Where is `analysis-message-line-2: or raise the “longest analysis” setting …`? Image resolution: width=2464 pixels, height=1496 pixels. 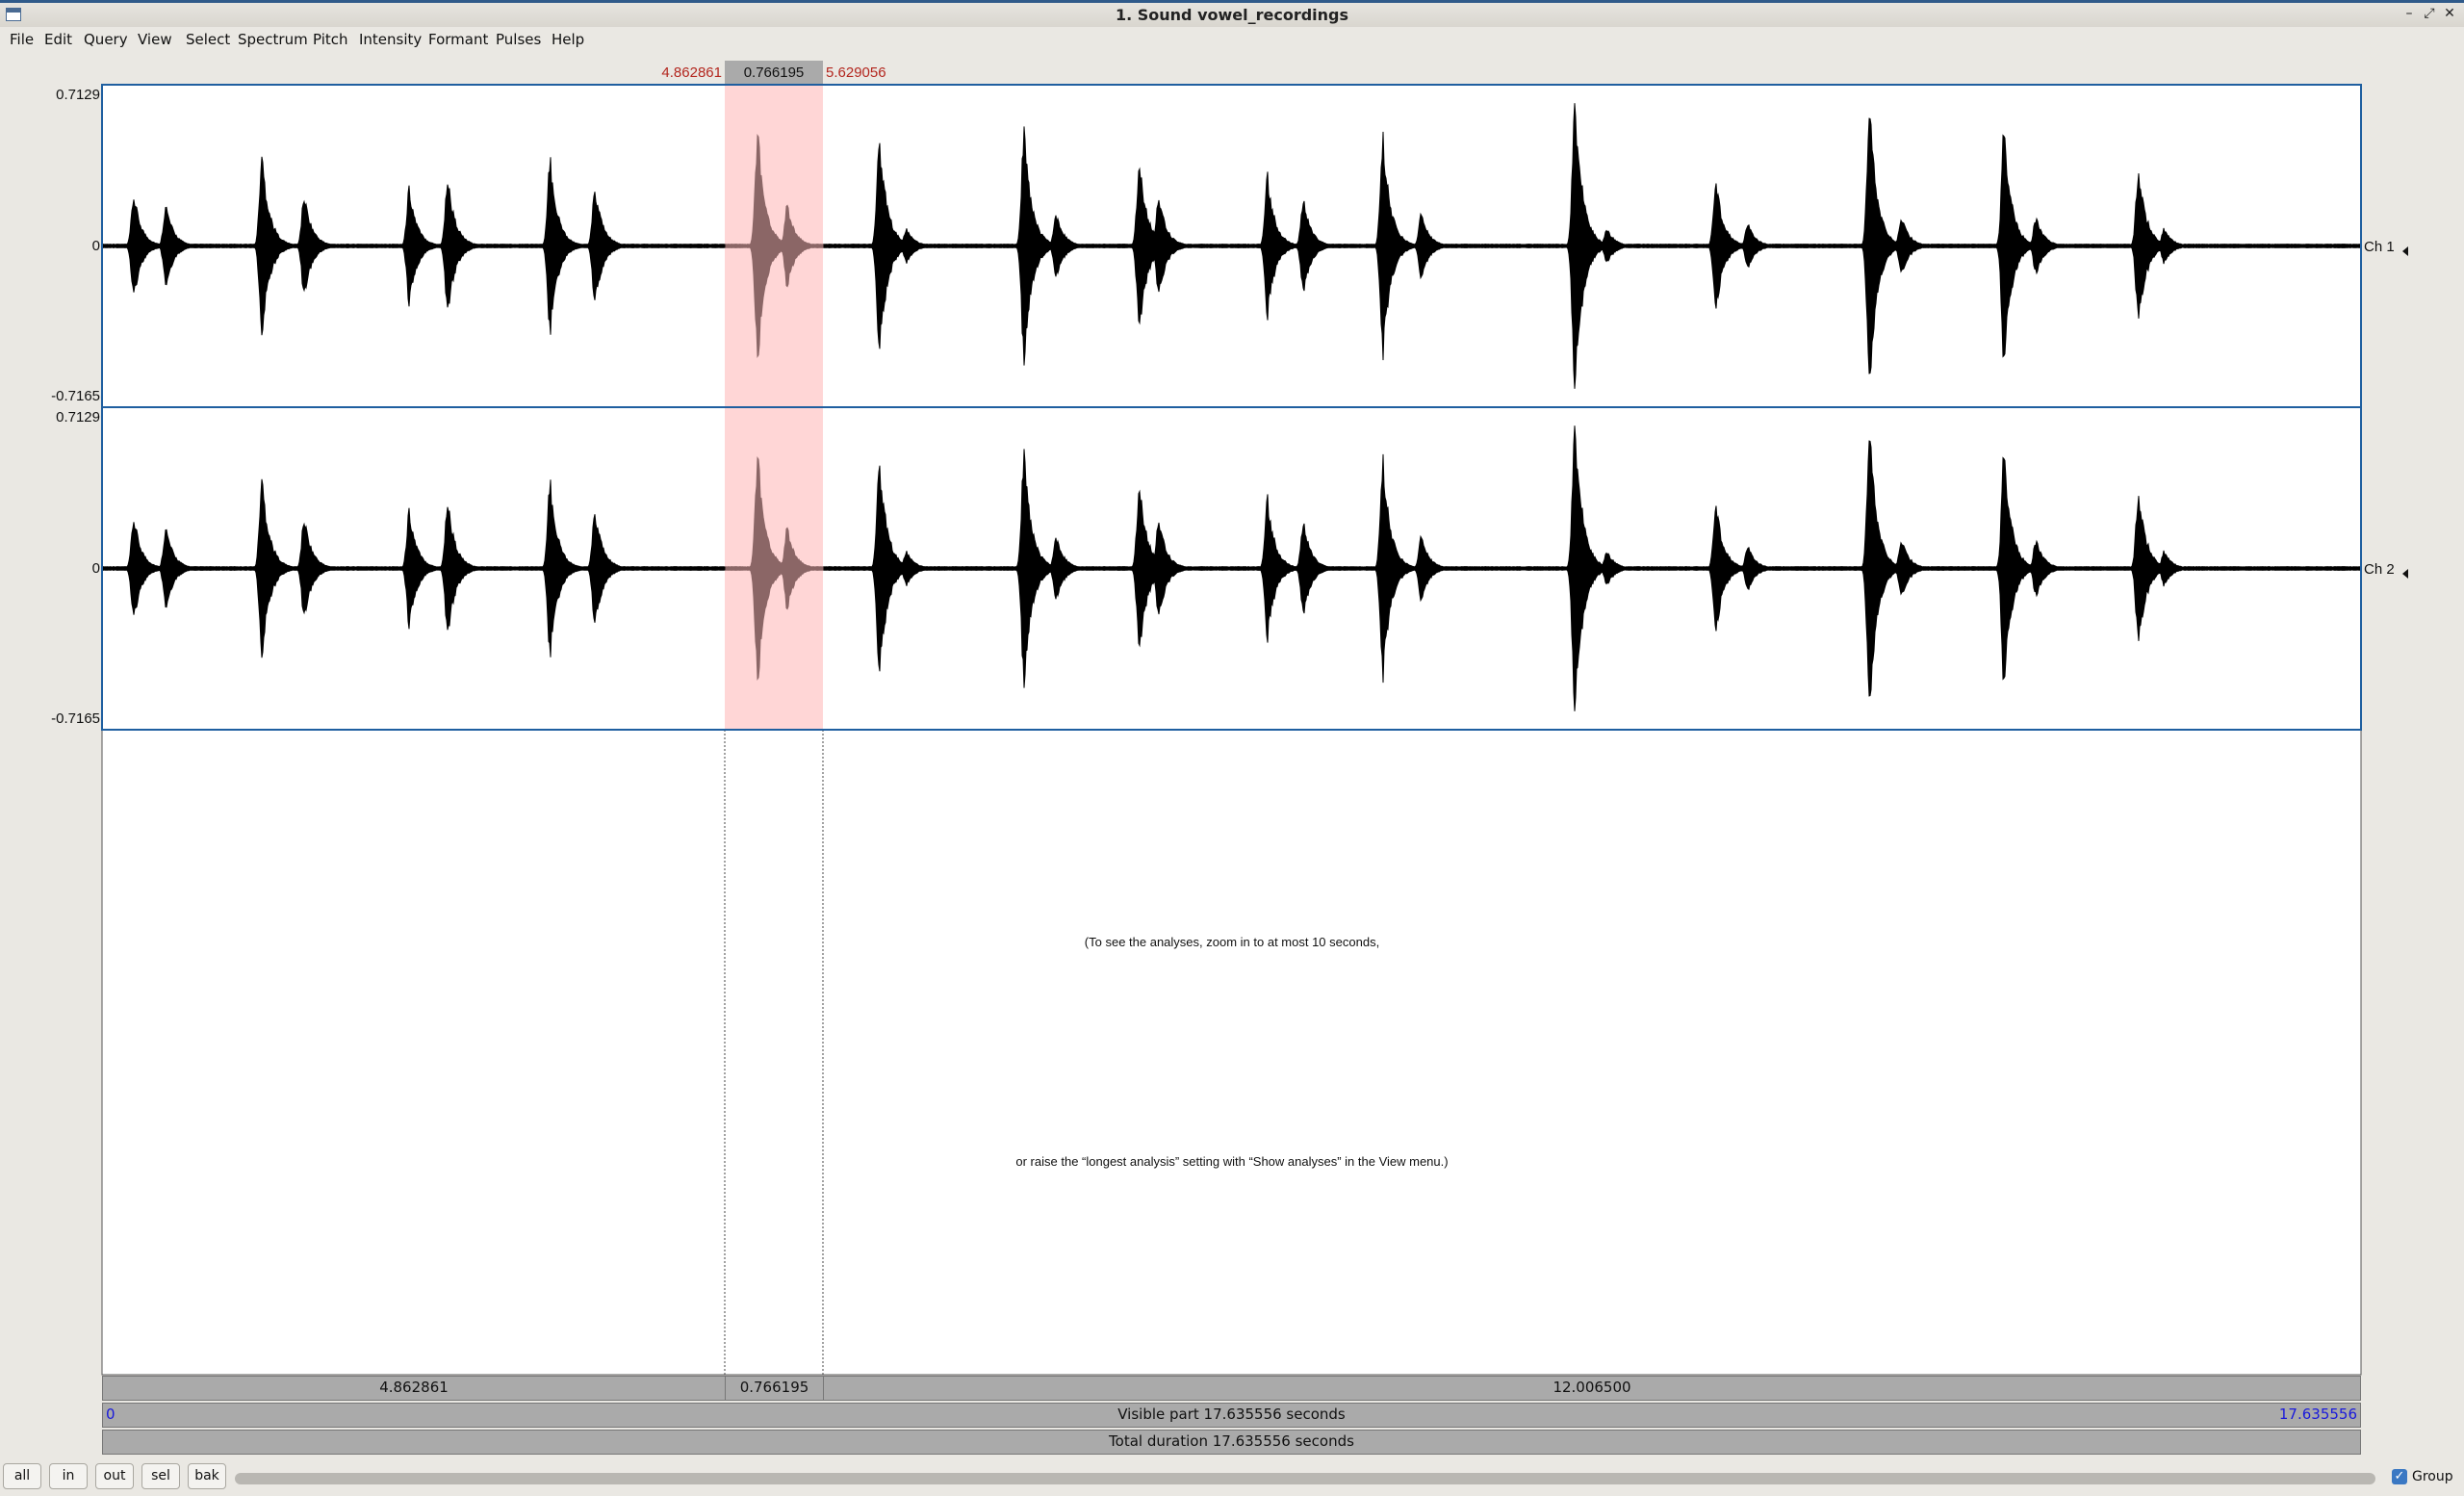 analysis-message-line-2: or raise the “longest analysis” setting … is located at coordinates (1231, 1161).